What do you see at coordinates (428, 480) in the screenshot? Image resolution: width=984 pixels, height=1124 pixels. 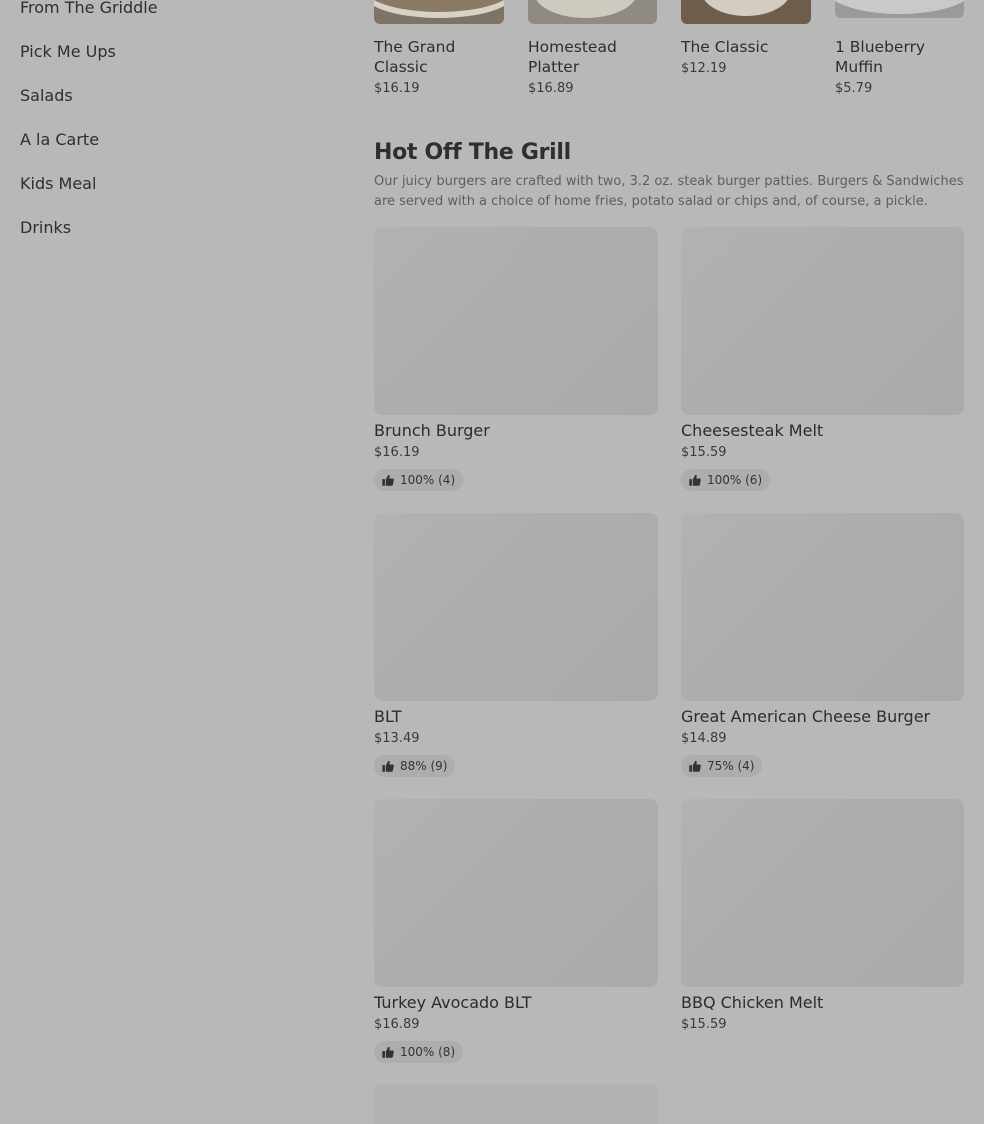 I see `rating-text: 100% (4)` at bounding box center [428, 480].